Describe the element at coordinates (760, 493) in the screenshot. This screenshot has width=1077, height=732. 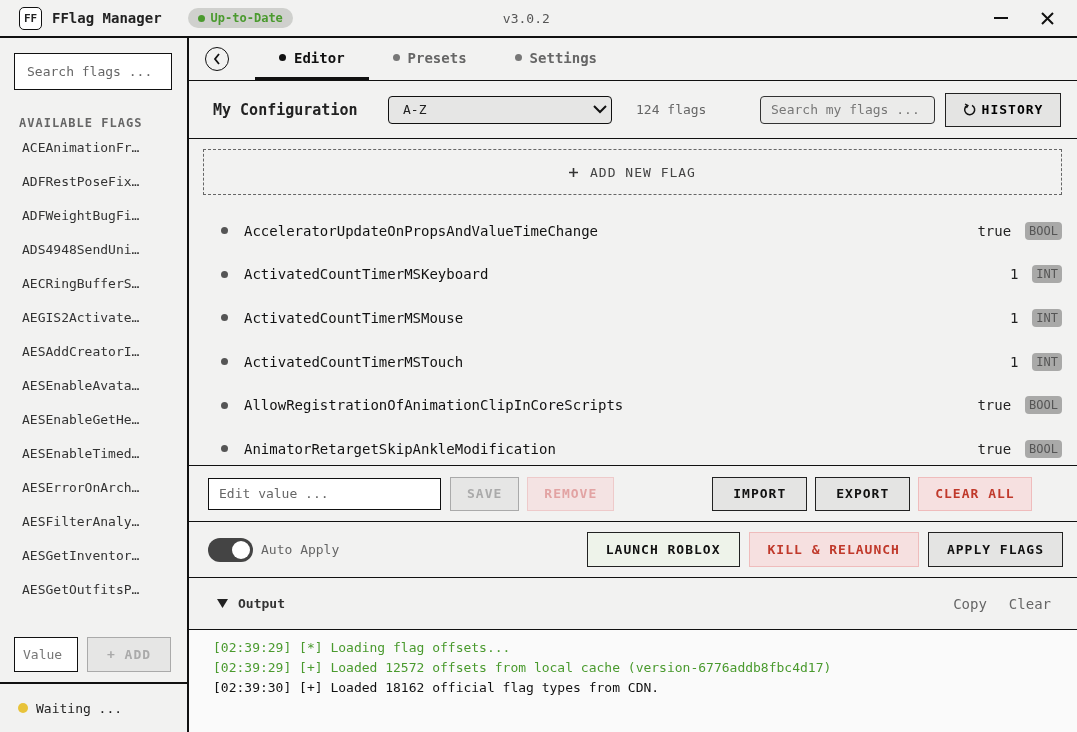
I see `action-button: IMPORT` at that location.